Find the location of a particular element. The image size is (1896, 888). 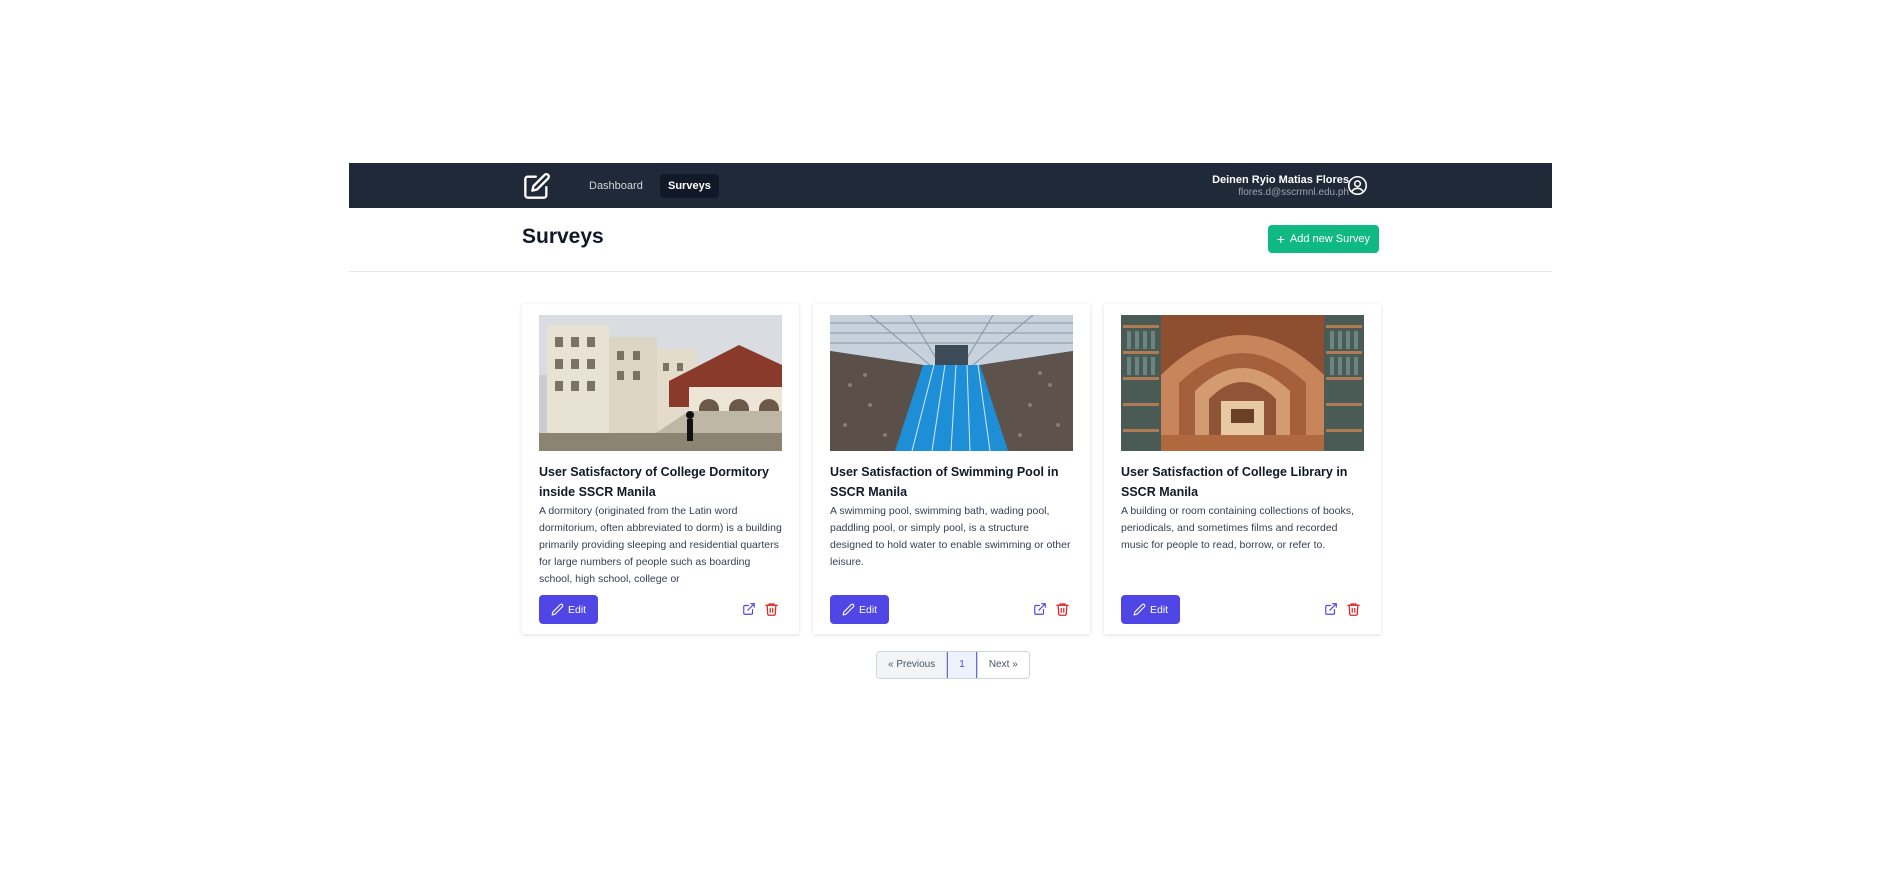

pagination: « Previous 1 Next » is located at coordinates (953, 665).